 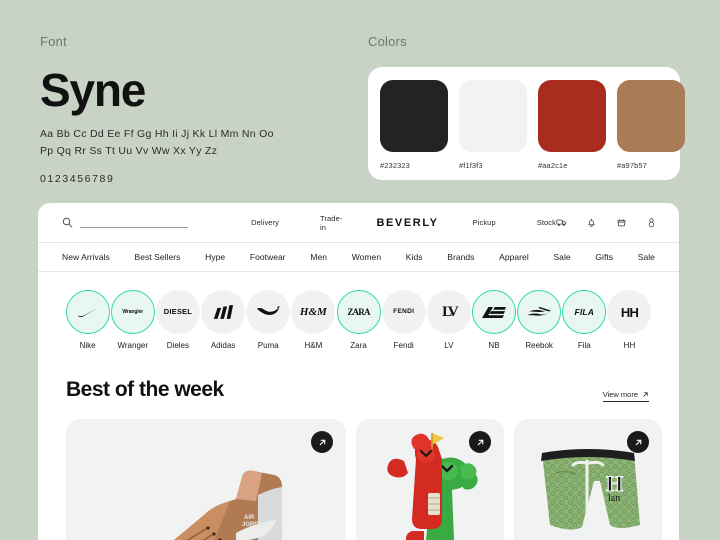 I want to click on brand-label: LV, so click(x=449, y=345).